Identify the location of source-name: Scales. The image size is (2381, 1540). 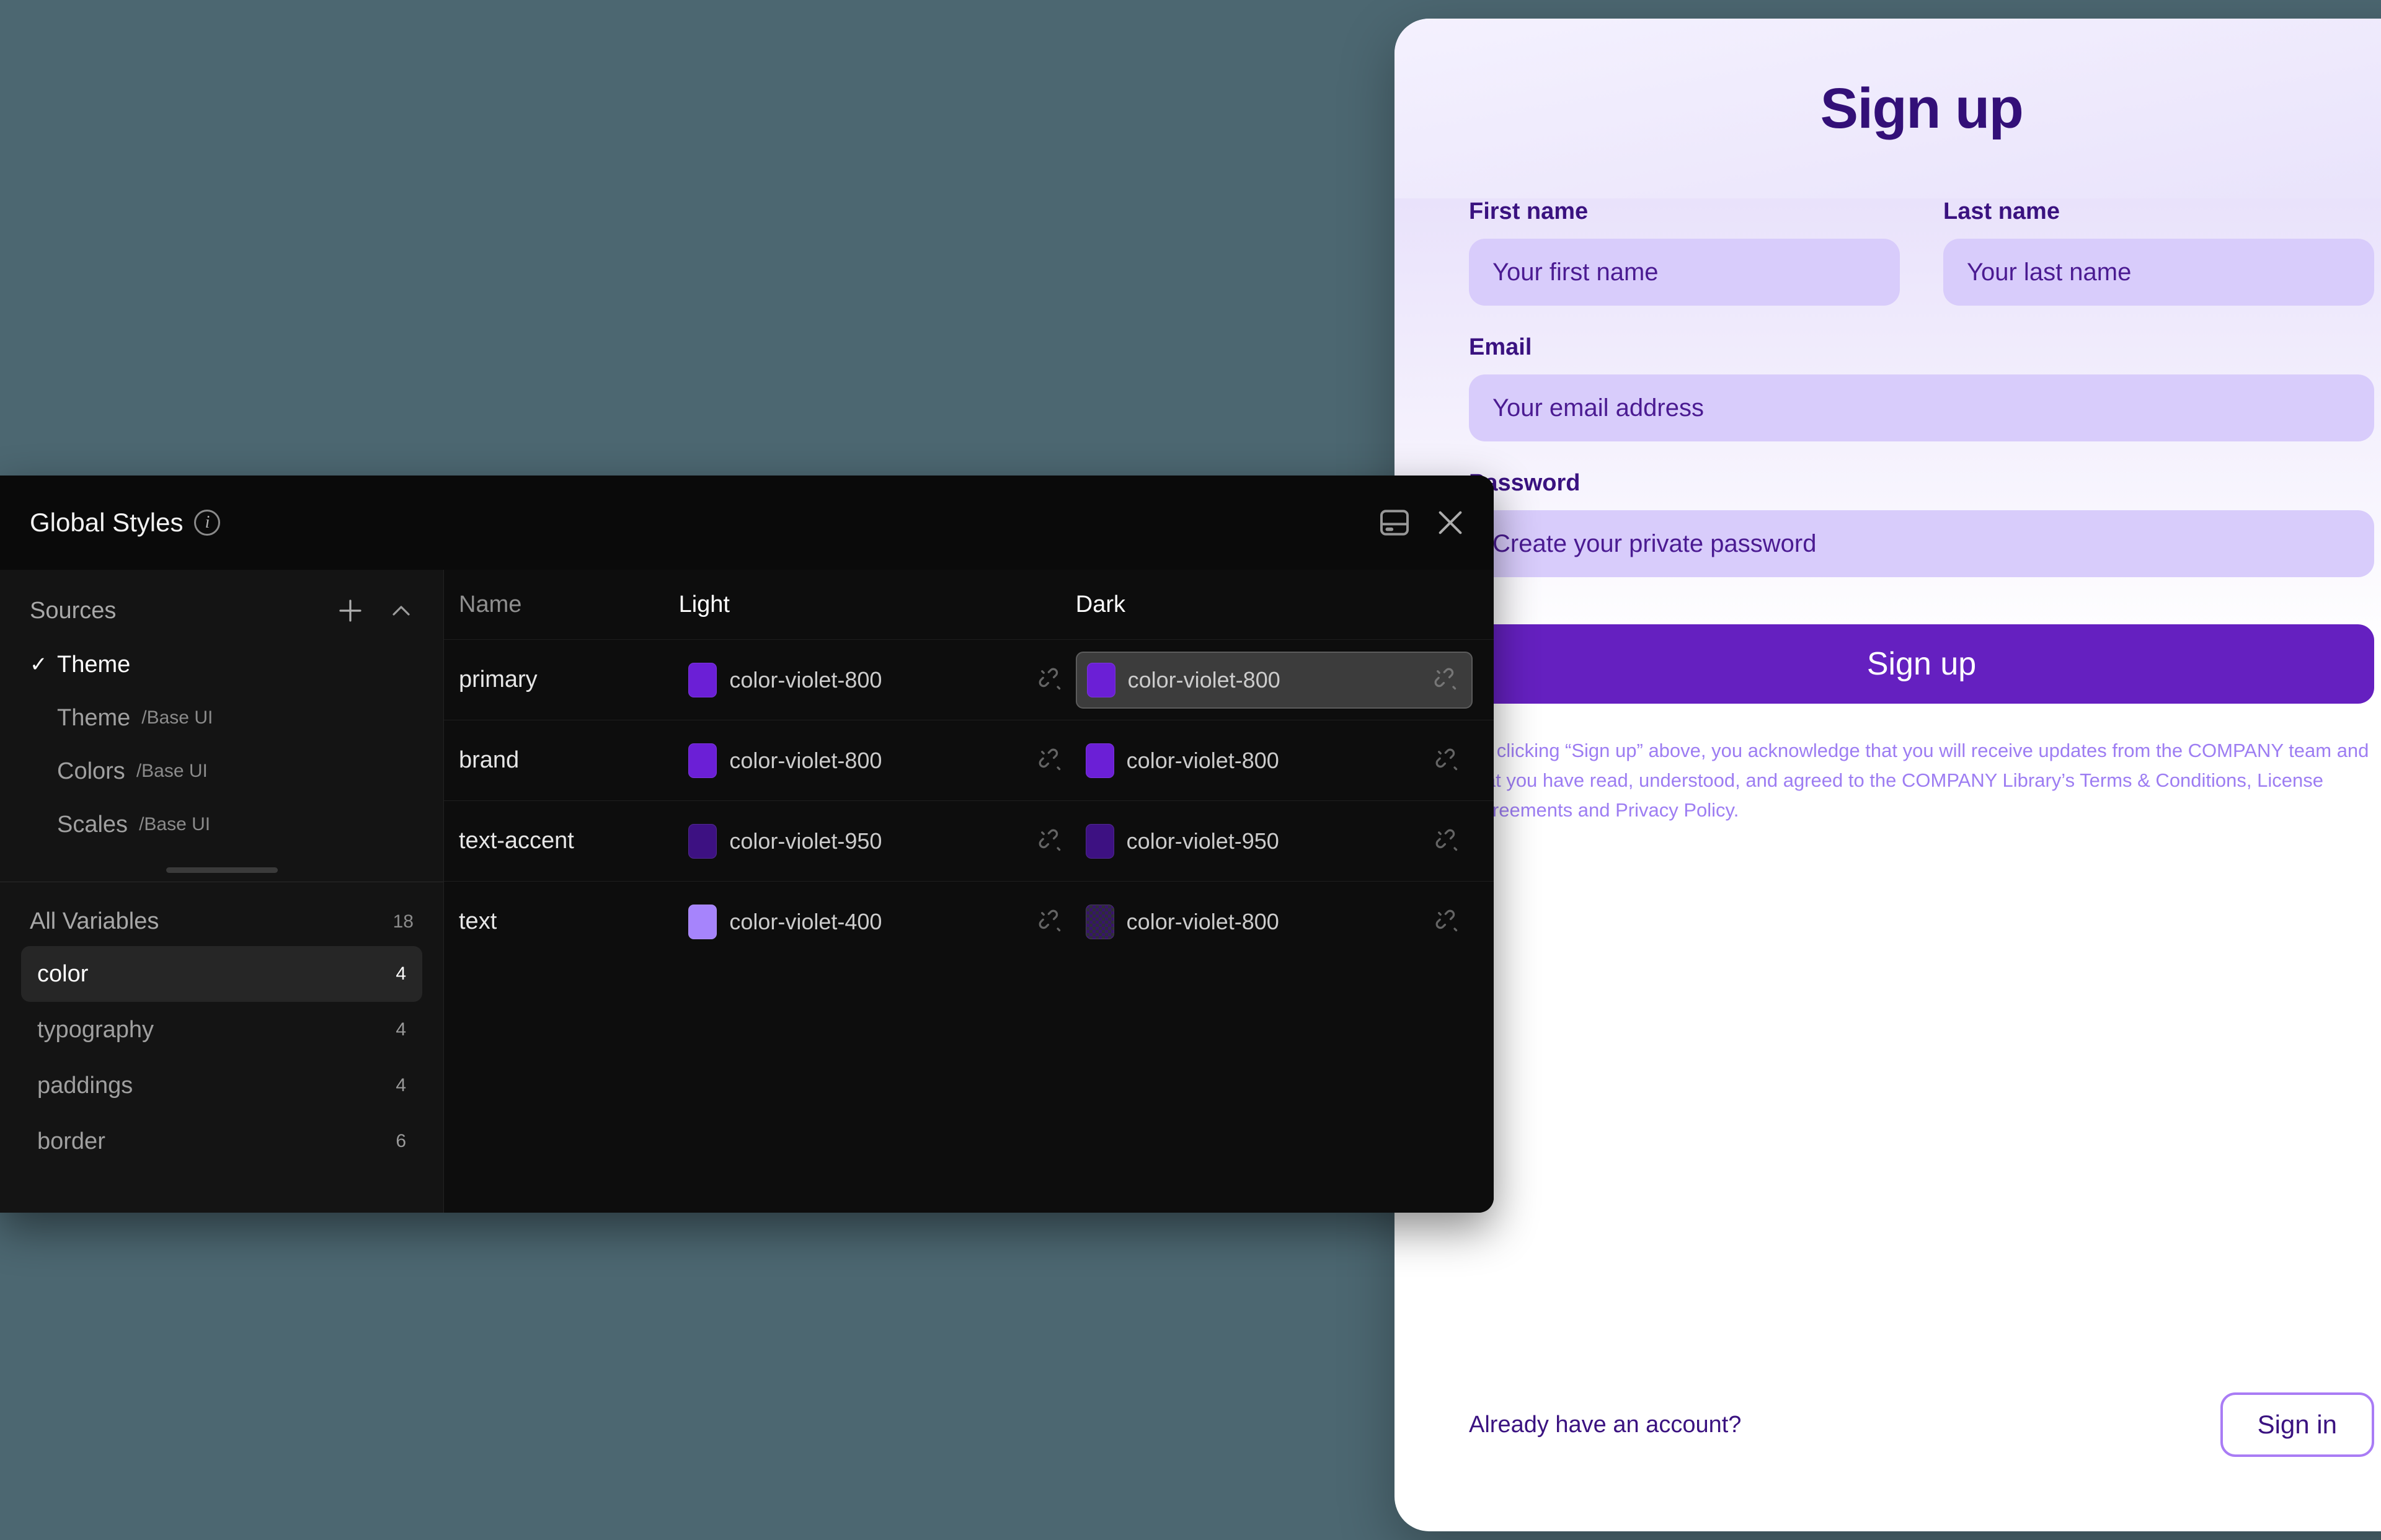
(92, 824).